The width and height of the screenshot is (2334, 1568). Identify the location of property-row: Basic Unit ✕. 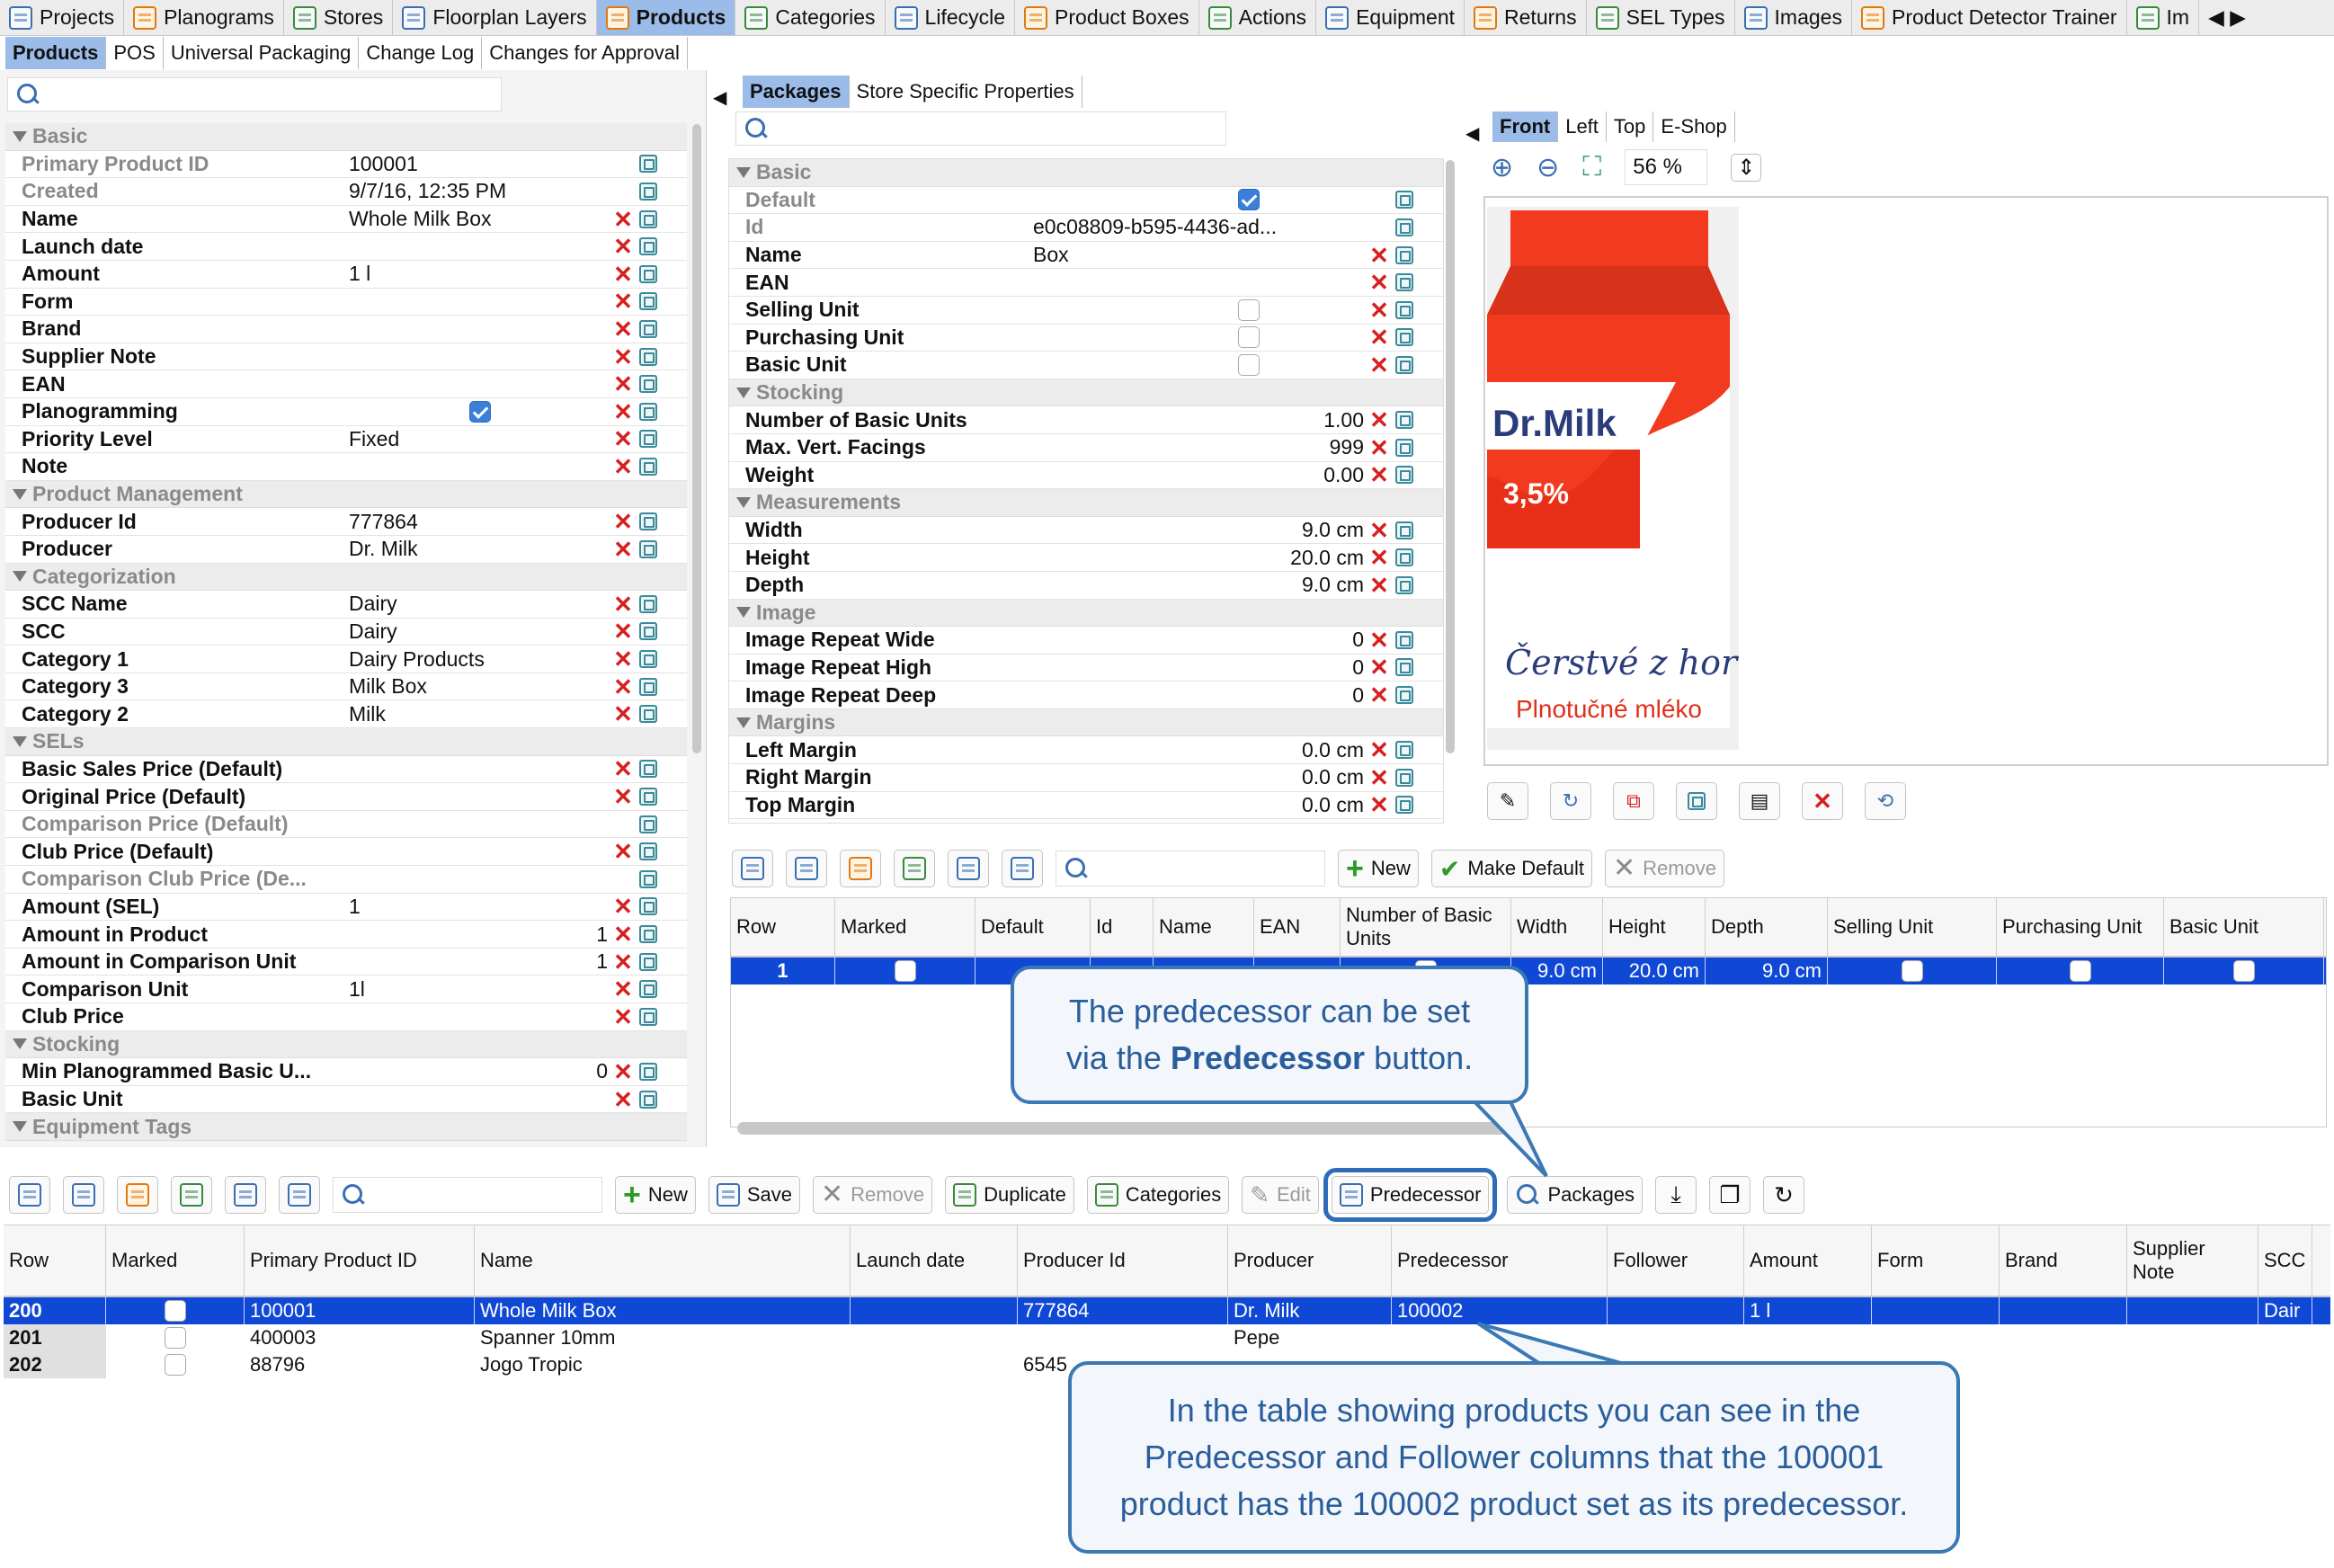
(1086, 365).